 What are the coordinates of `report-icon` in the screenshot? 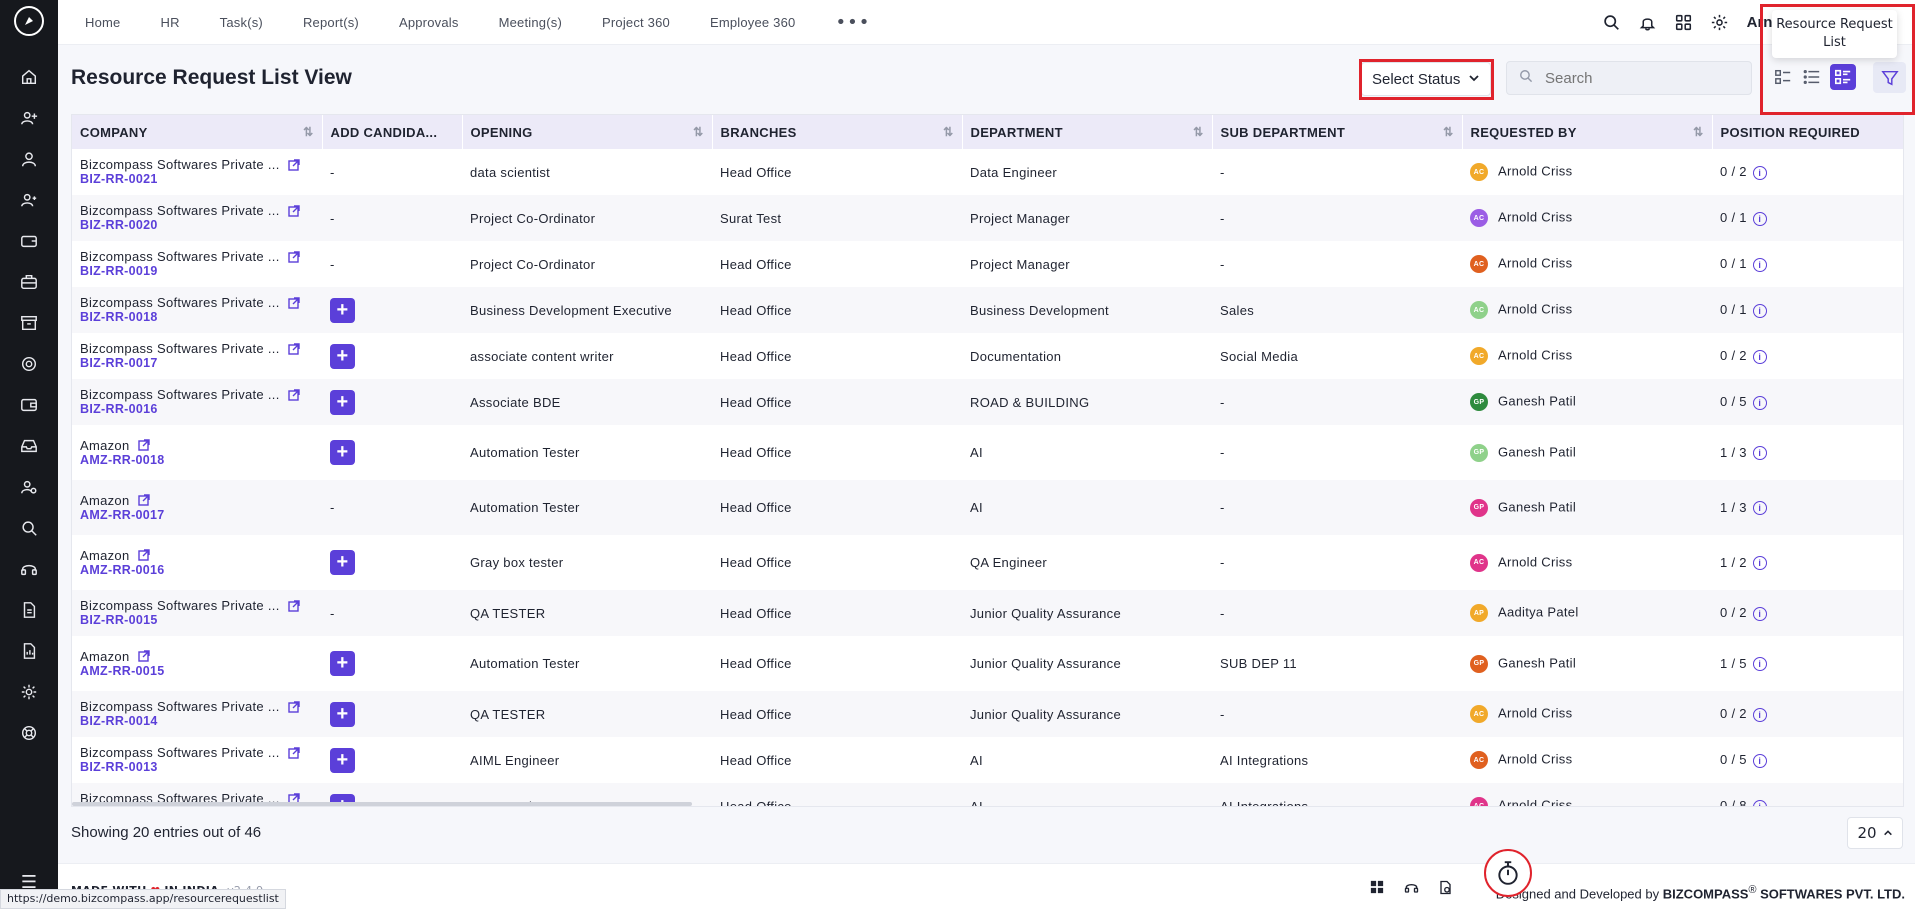 It's located at (29, 650).